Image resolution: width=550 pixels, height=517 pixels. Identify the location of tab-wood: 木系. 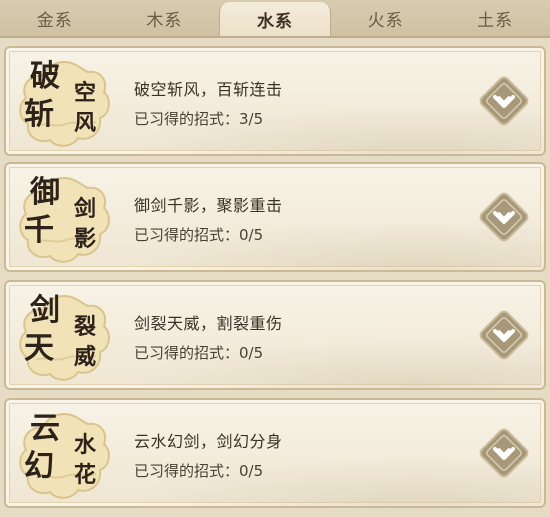
(165, 18).